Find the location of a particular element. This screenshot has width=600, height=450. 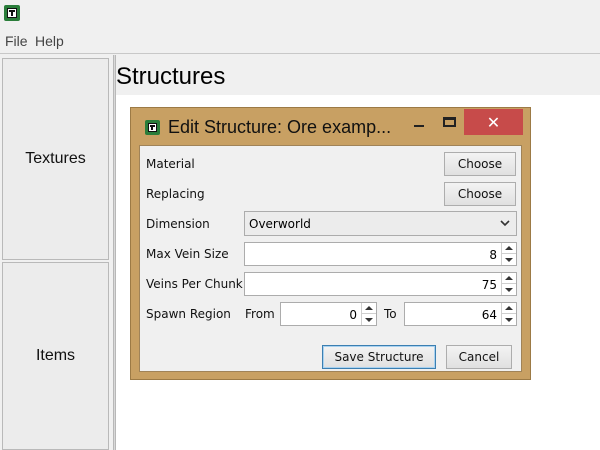

replacing-choose-button: Choose is located at coordinates (480, 194).